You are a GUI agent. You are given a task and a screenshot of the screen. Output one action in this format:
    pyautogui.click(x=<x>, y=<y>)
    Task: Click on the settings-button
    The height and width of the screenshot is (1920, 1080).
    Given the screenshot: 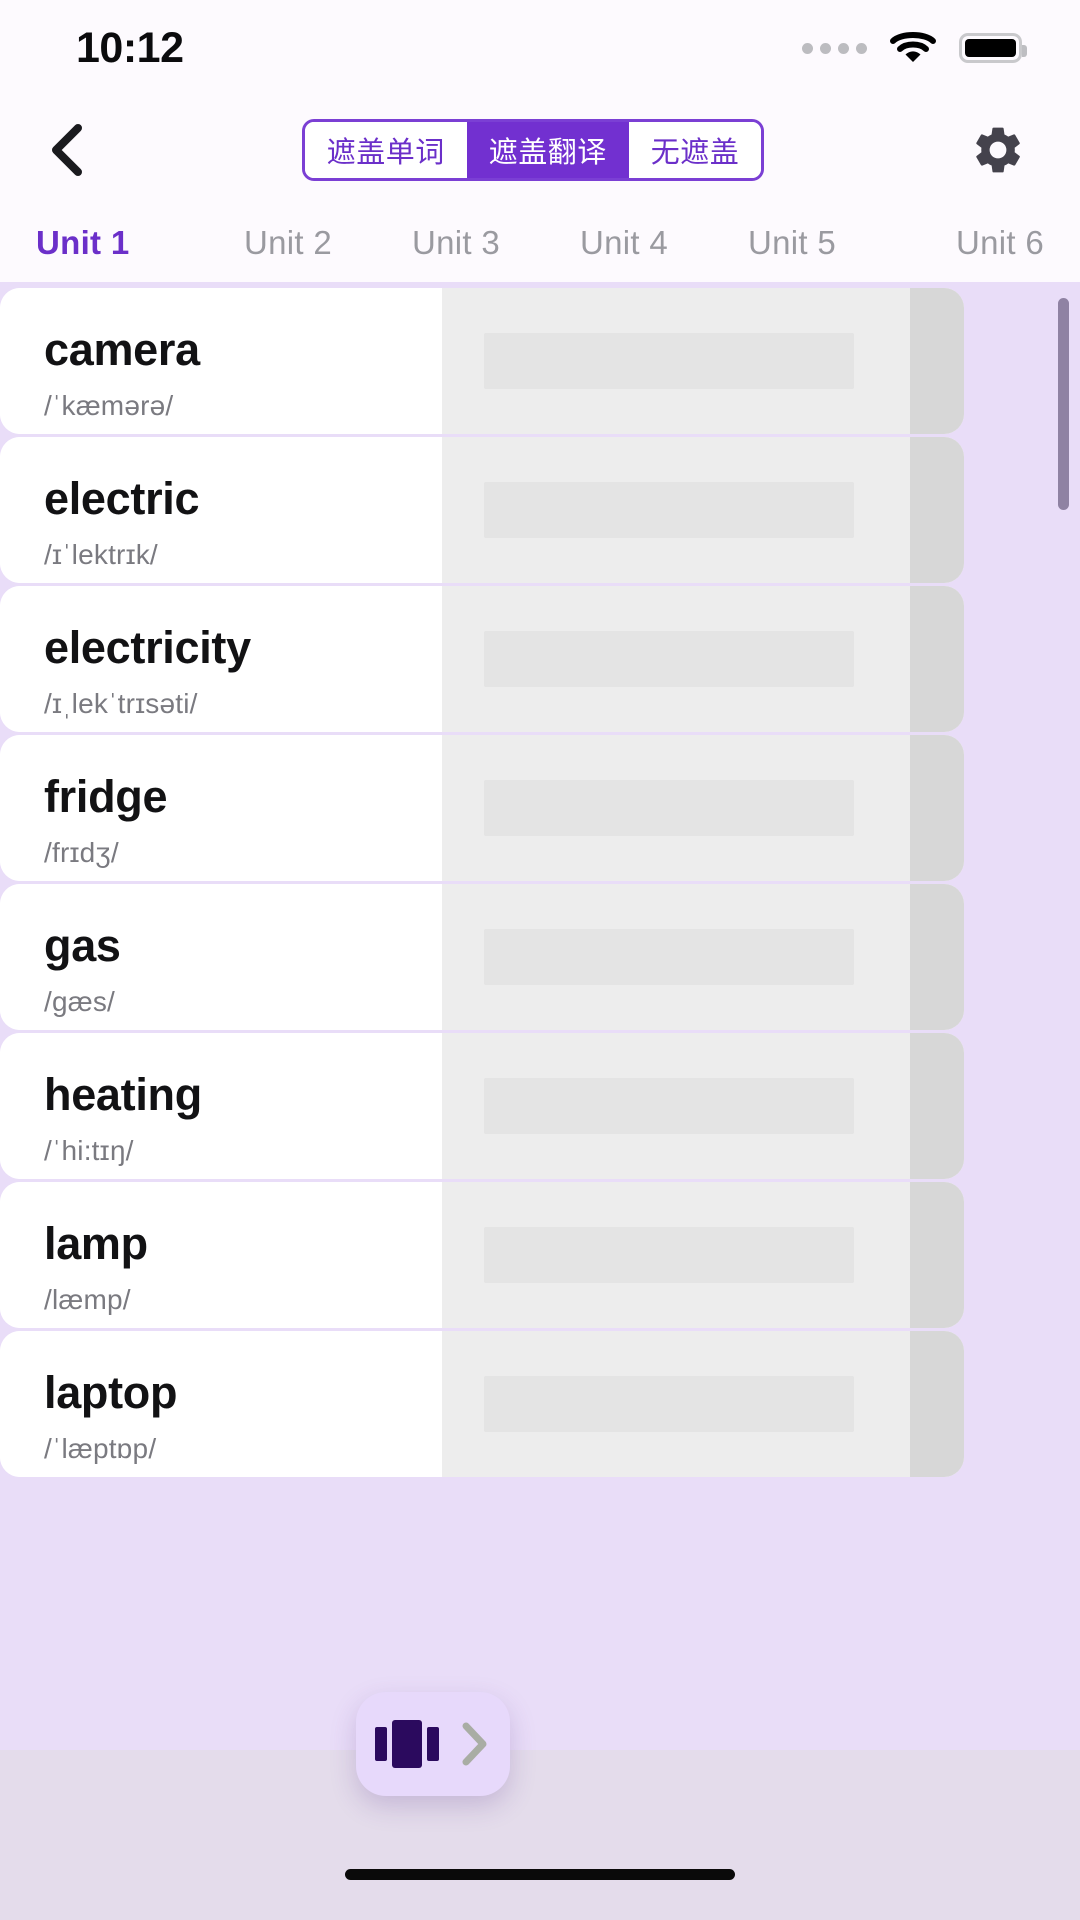 What is the action you would take?
    pyautogui.click(x=998, y=150)
    